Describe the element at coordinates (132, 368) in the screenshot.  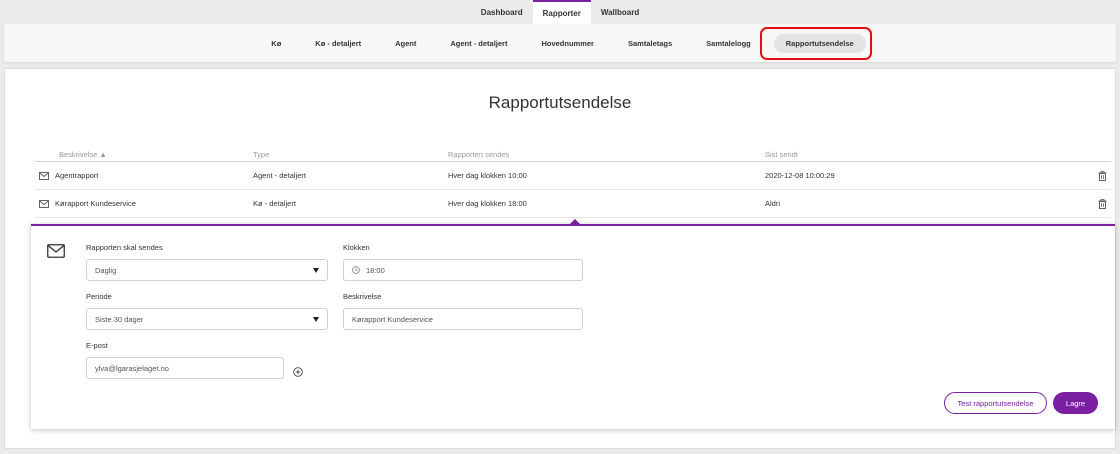
I see `email-value: ylva@lgarasjelaget.no` at that location.